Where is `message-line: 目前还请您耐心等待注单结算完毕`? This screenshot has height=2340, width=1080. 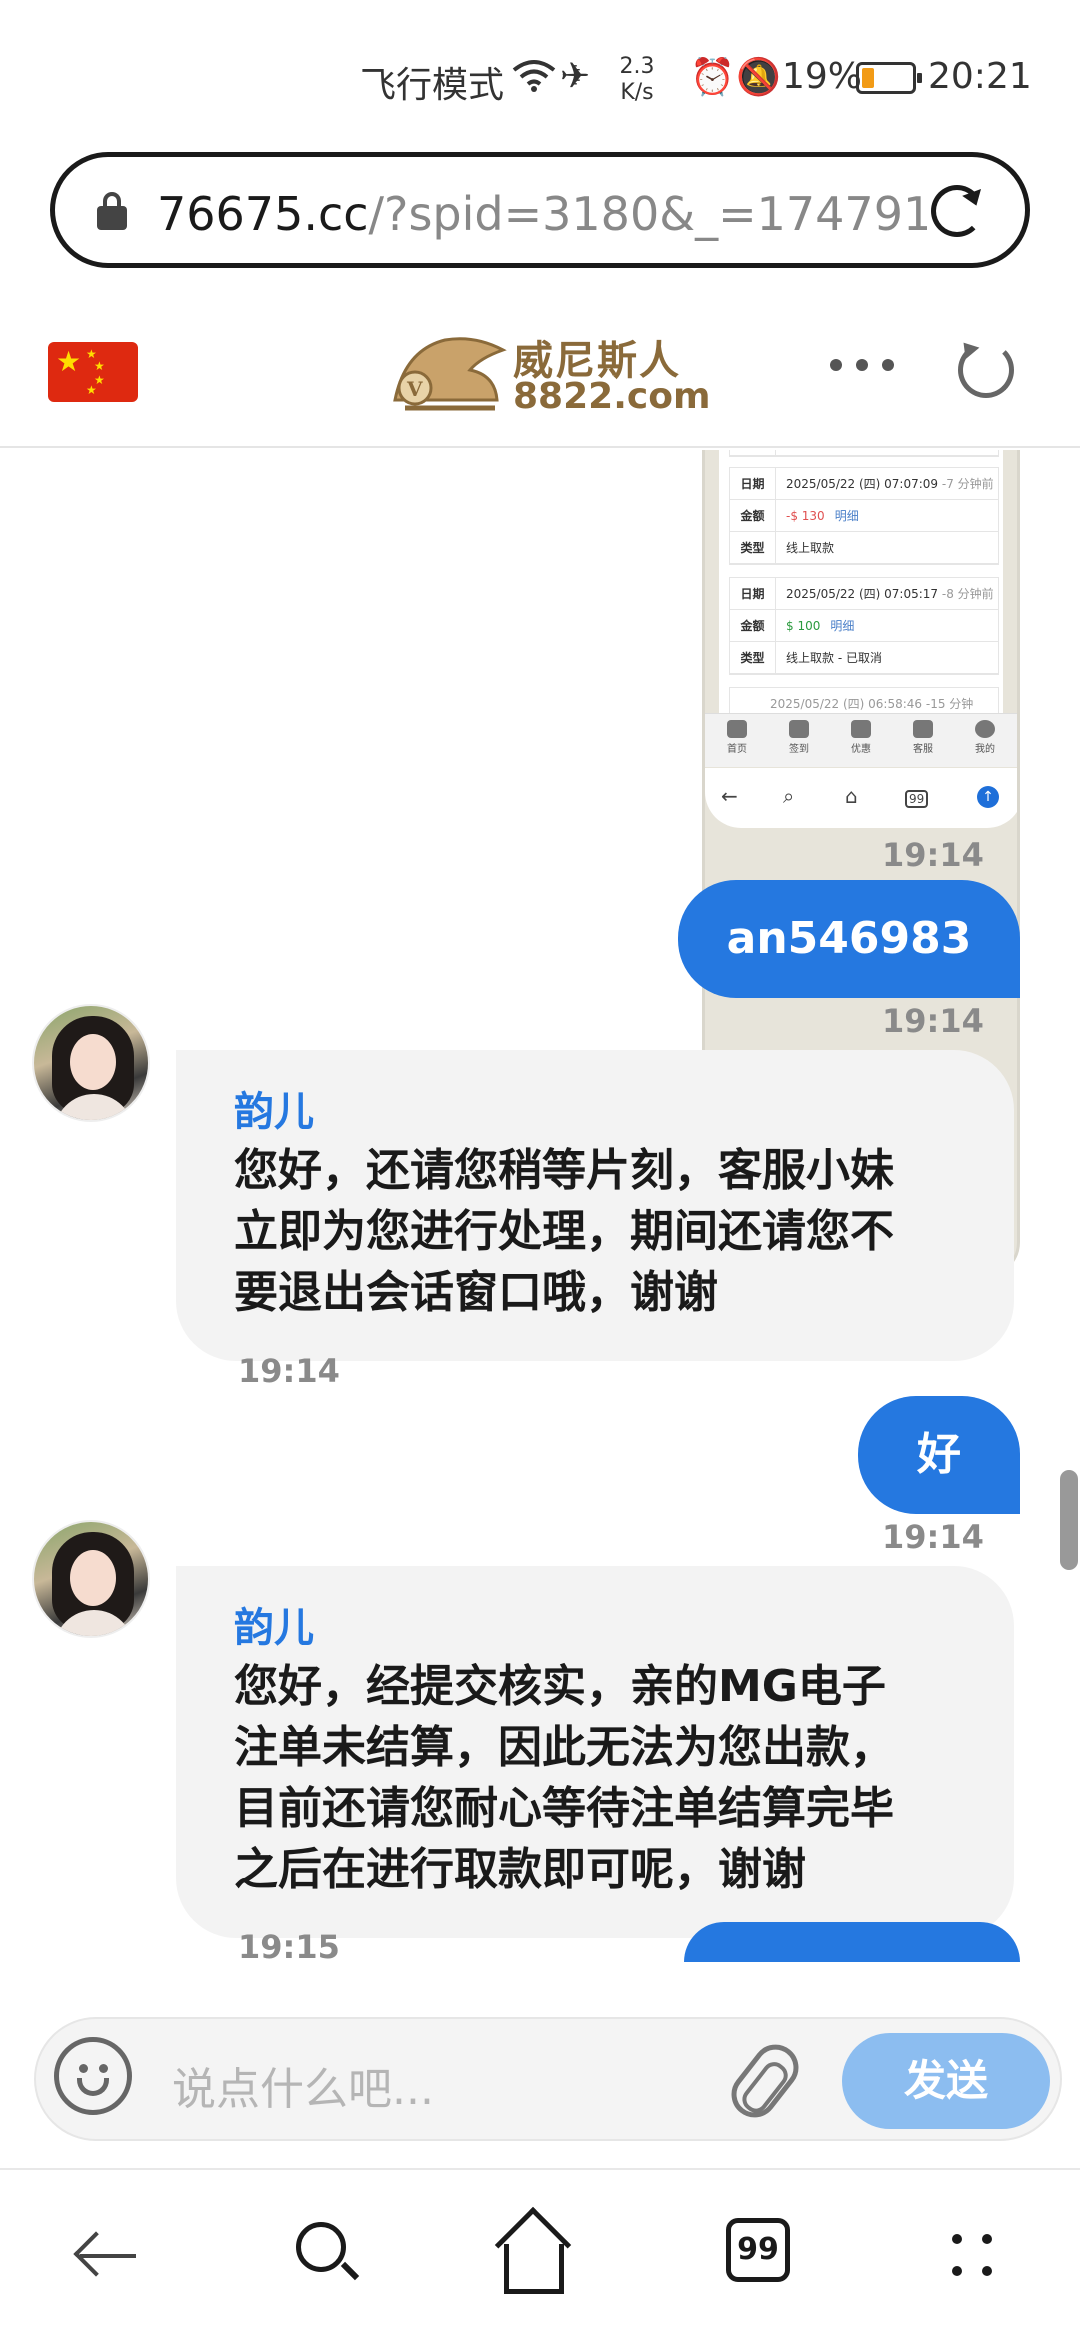
message-line: 目前还请您耐心等待注单结算完毕 is located at coordinates (564, 1808).